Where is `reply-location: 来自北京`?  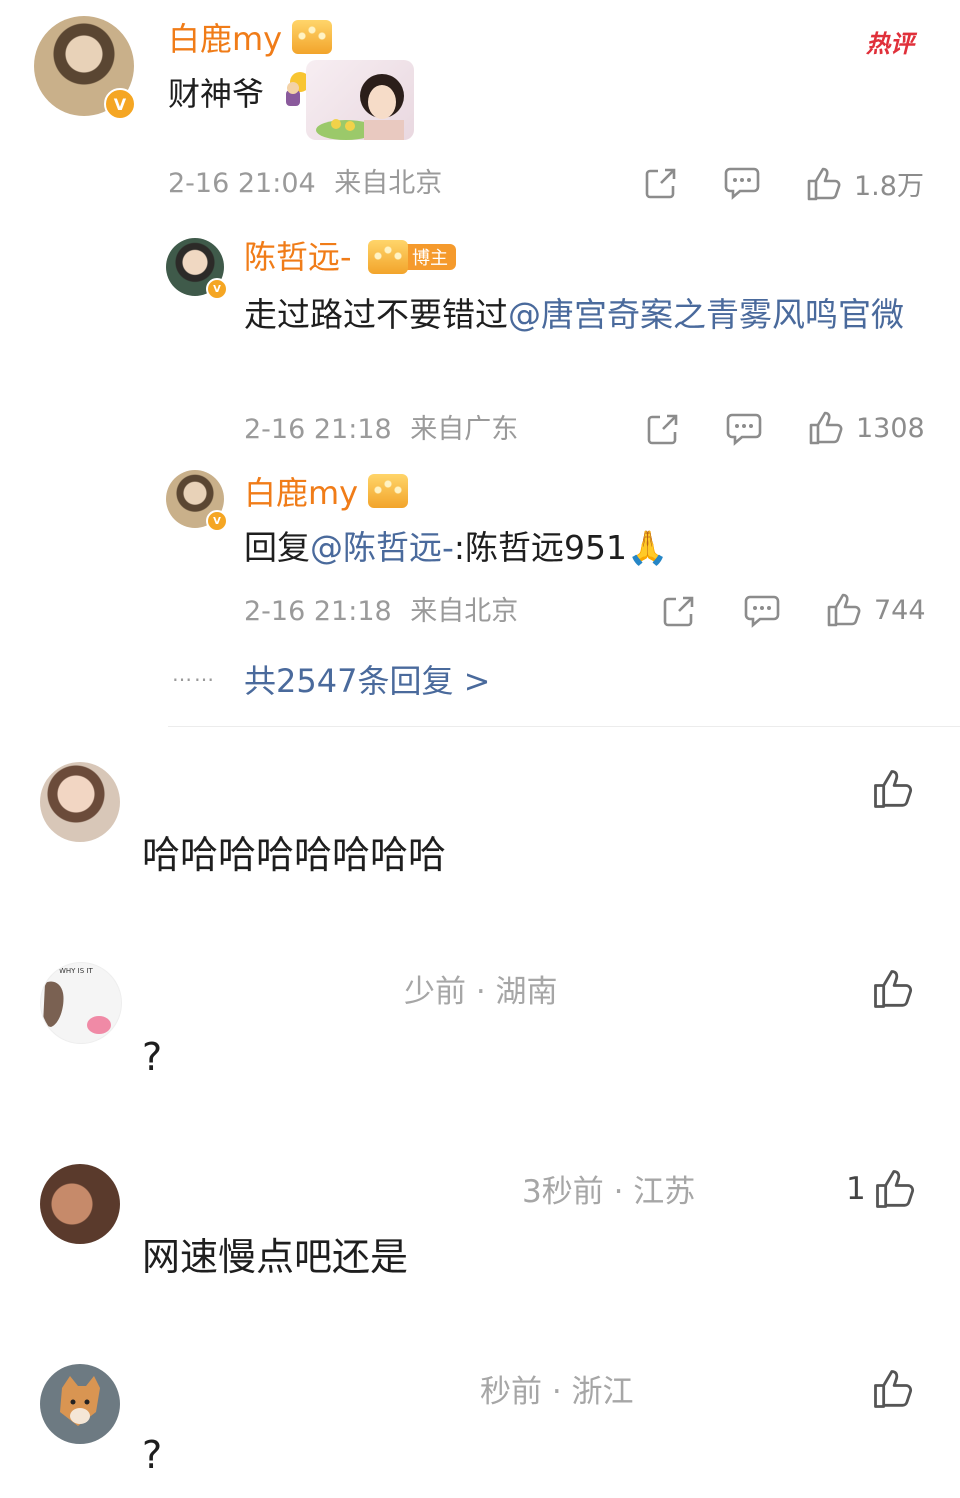 reply-location: 来自北京 is located at coordinates (464, 611).